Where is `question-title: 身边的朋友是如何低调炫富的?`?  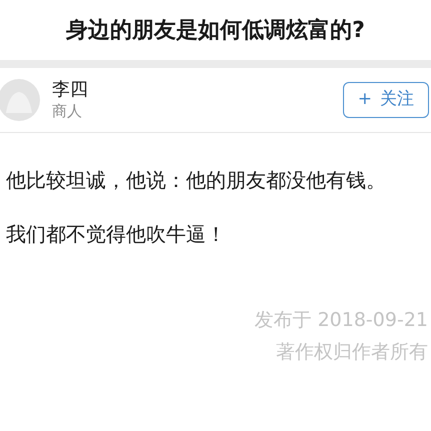
question-title: 身边的朋友是如何低调炫富的? is located at coordinates (215, 30).